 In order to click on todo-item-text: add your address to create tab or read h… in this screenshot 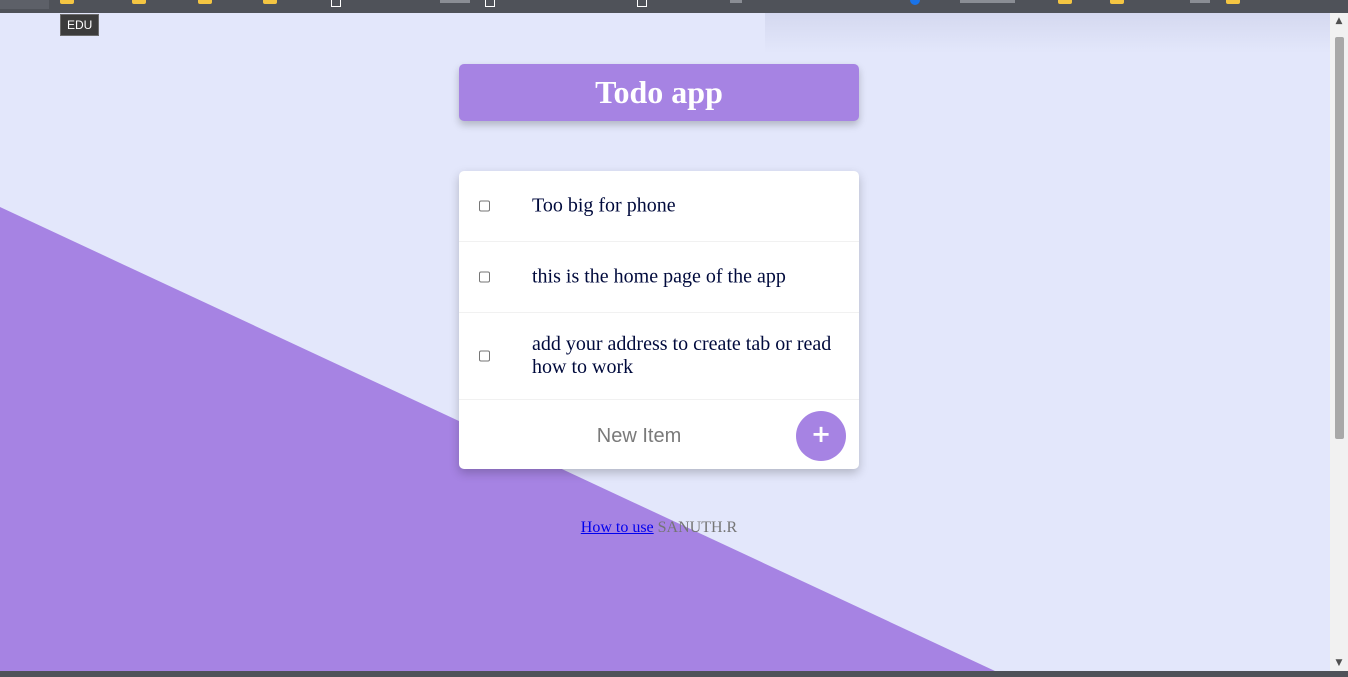, I will do `click(682, 355)`.